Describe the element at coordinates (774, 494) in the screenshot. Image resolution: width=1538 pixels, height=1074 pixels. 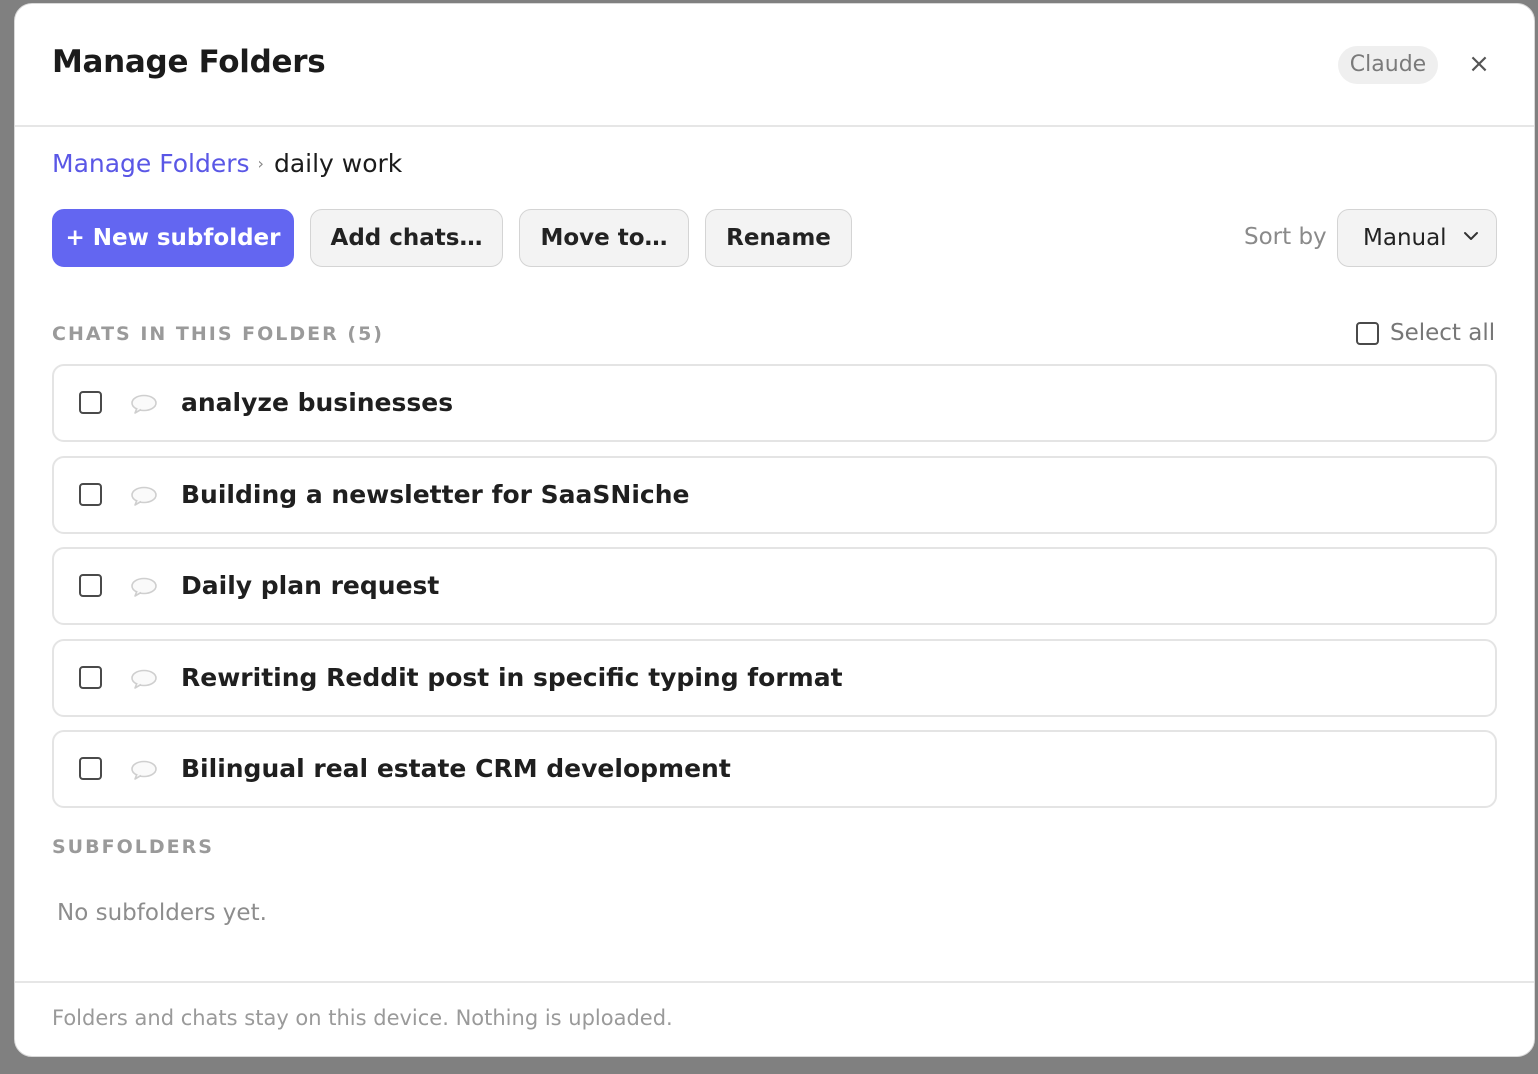
I see `chat-row: Building a newsletter for SaaSNiche` at that location.